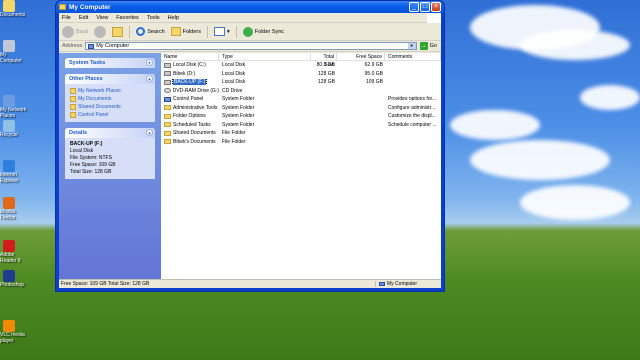 The height and width of the screenshot is (360, 640). I want to click on file-row: Shared Documents File Folder, so click(301, 133).